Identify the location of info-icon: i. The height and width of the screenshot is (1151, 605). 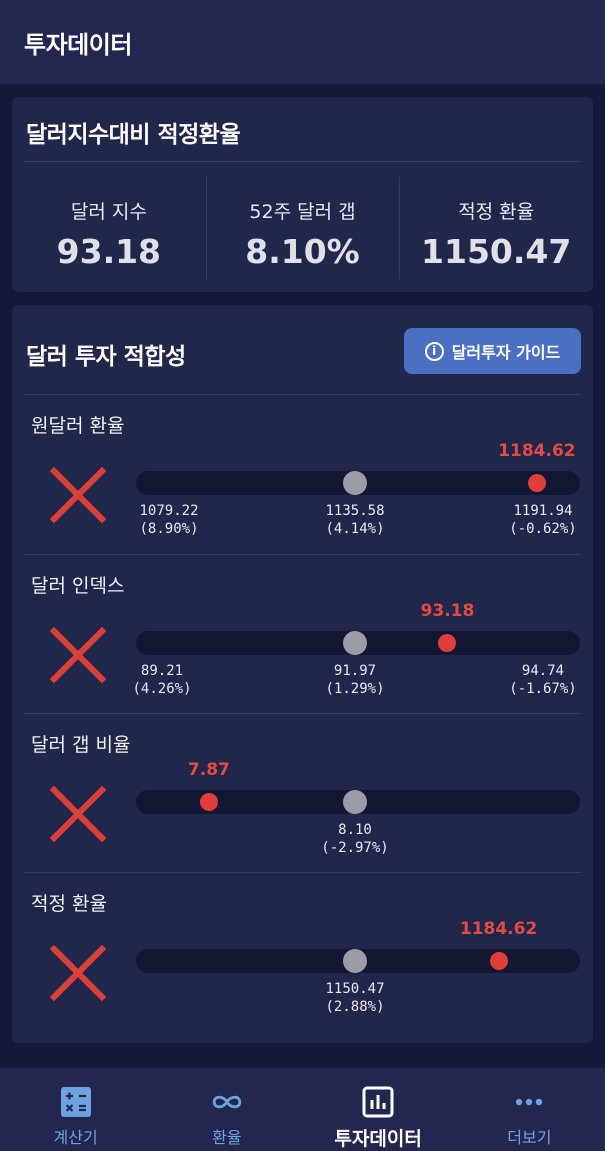
(434, 351).